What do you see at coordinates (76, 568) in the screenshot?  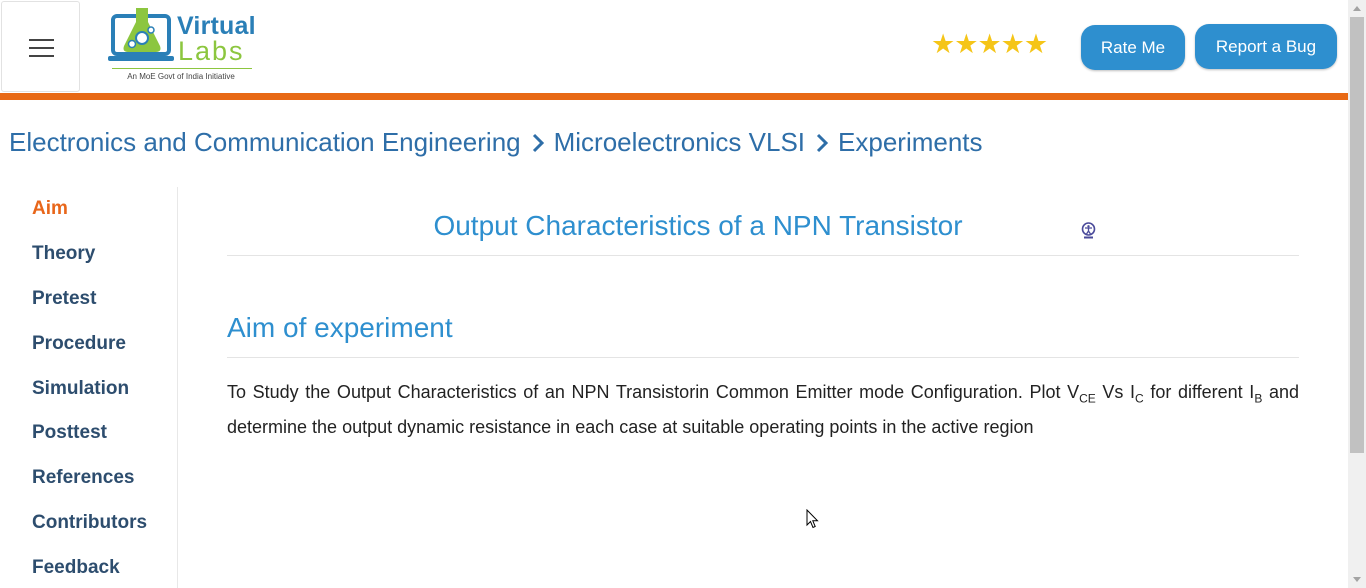 I see `sidebar-item-feedback: Feedback` at bounding box center [76, 568].